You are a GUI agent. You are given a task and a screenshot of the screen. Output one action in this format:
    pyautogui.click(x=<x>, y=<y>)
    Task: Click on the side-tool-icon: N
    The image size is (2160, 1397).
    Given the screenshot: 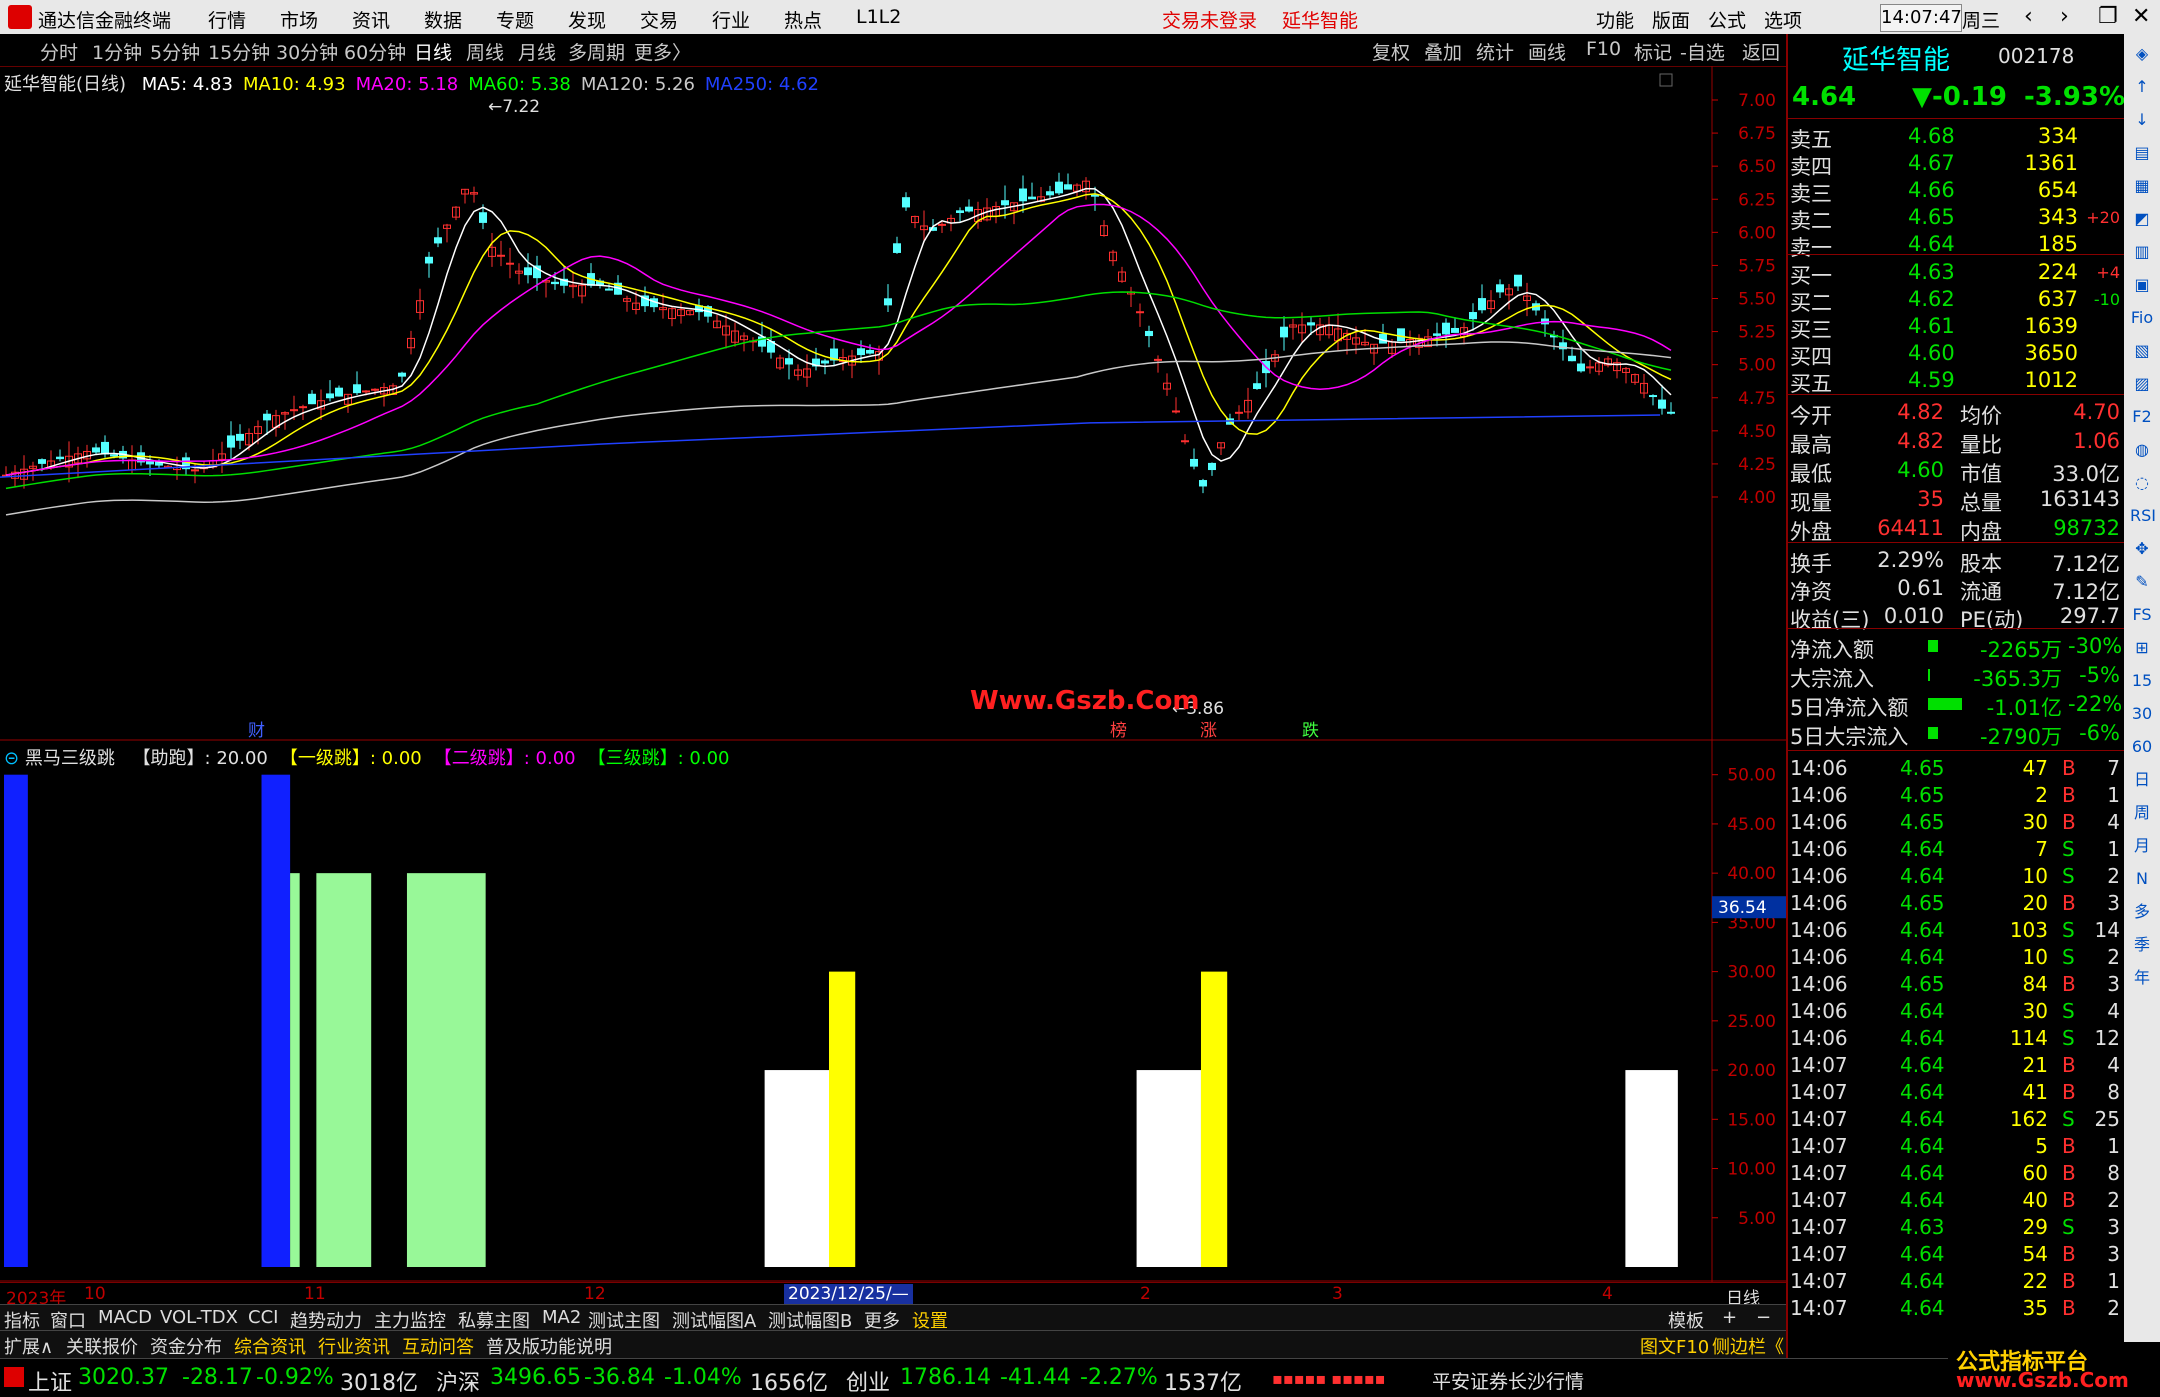 What is the action you would take?
    pyautogui.click(x=2142, y=879)
    